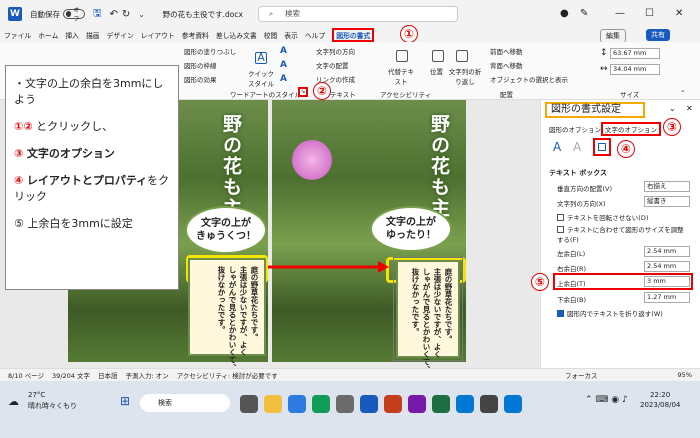 This screenshot has height=438, width=700. Describe the element at coordinates (271, 35) in the screenshot. I see `menu-review: 校閲` at that location.